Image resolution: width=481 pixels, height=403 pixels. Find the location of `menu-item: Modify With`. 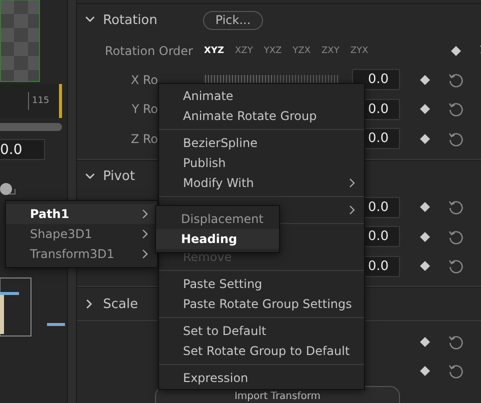

menu-item: Modify With is located at coordinates (261, 183).